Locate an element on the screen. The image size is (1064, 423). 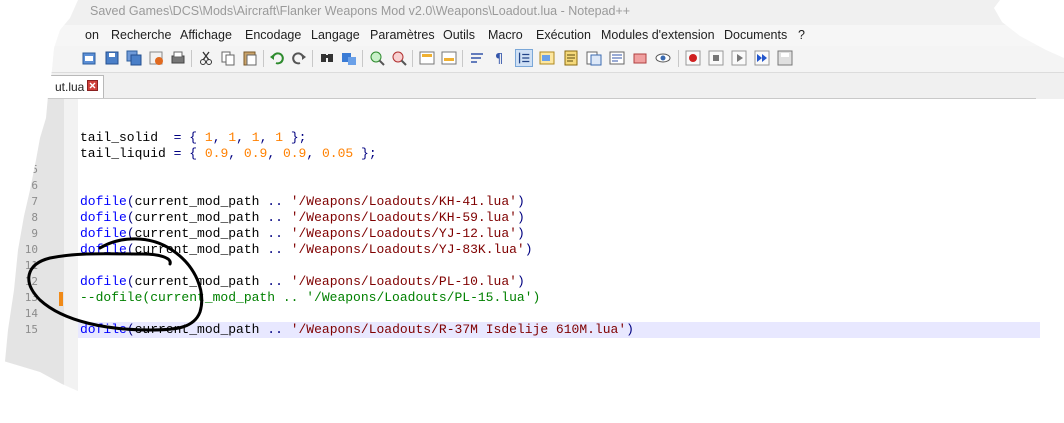
save-macro-icon is located at coordinates (785, 58).